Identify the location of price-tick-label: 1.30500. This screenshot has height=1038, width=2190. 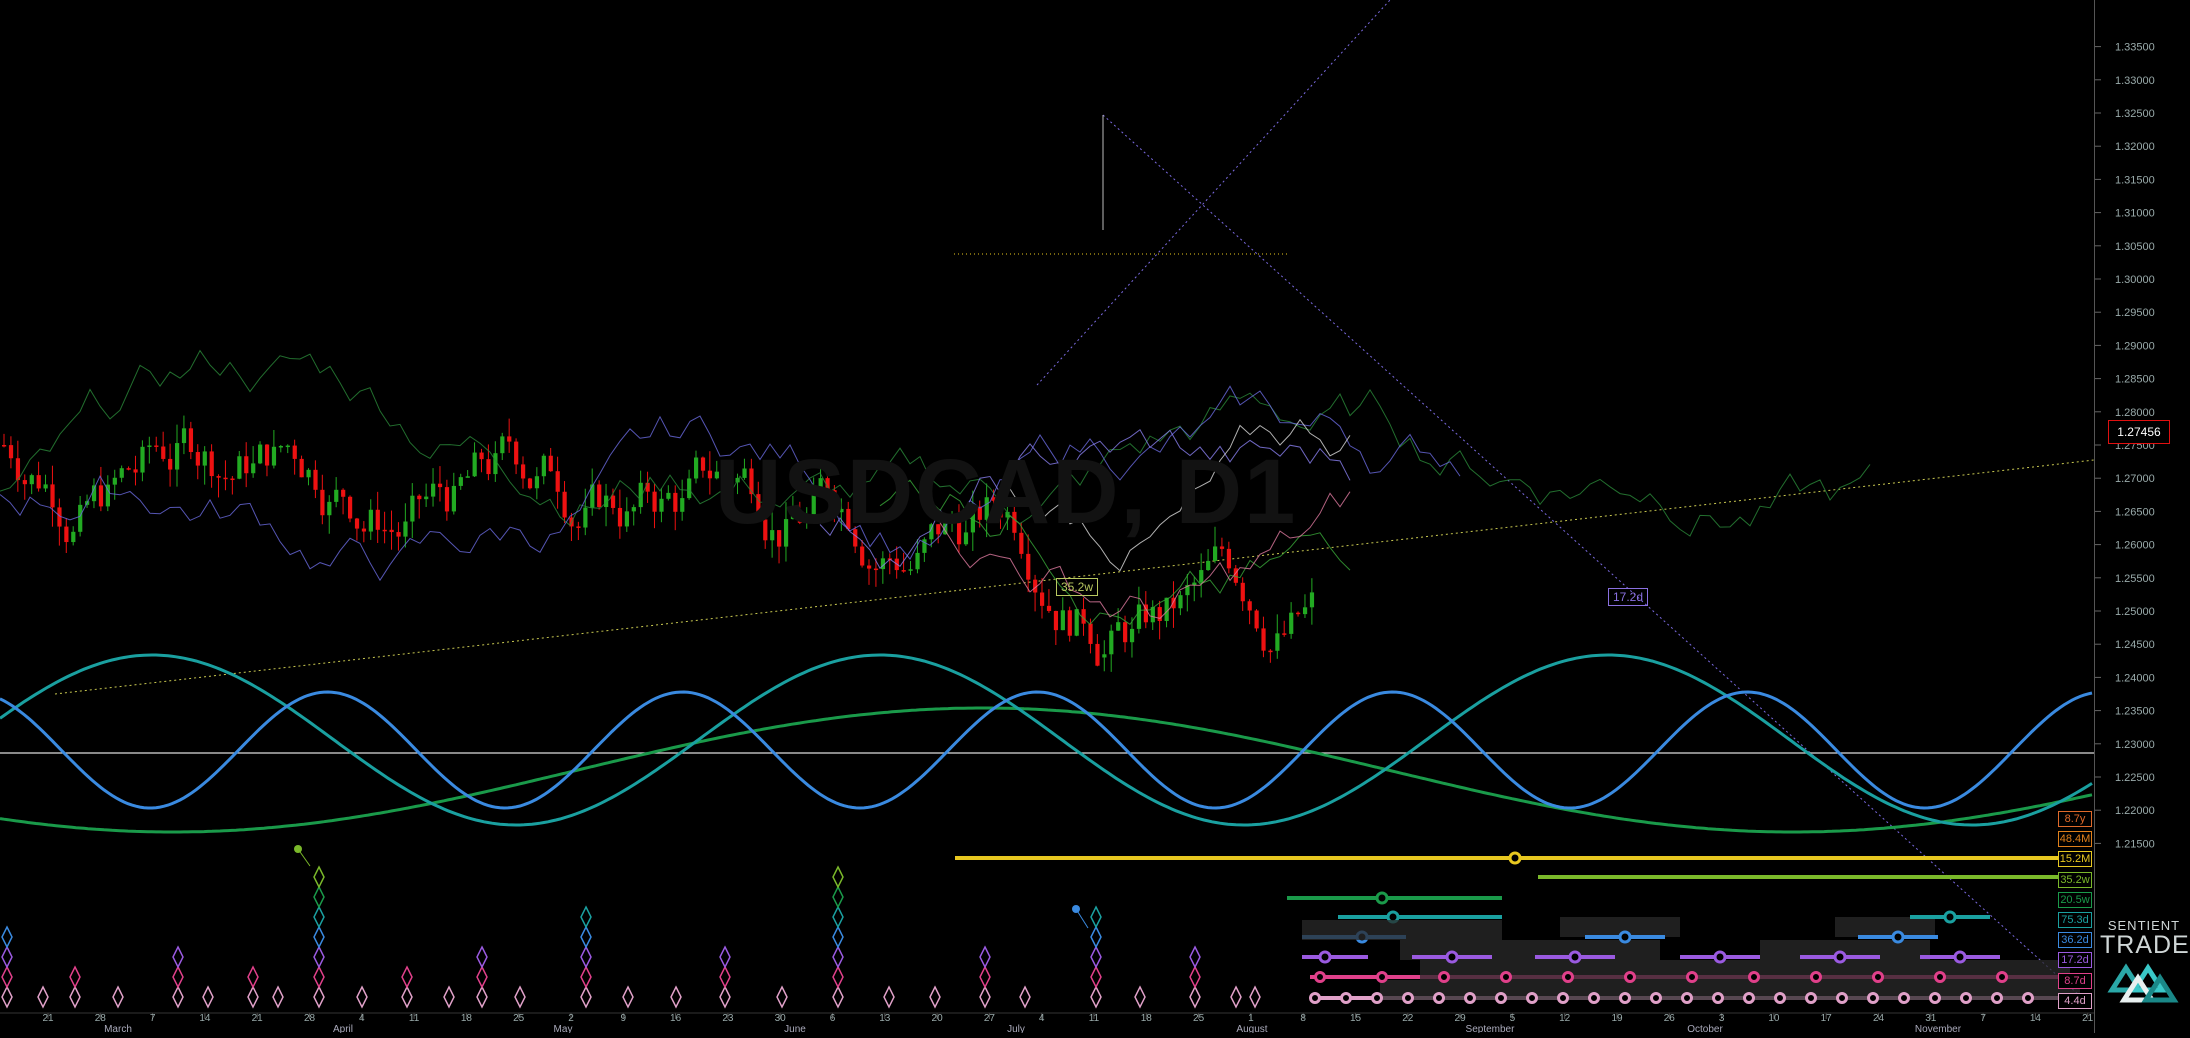
(2135, 247).